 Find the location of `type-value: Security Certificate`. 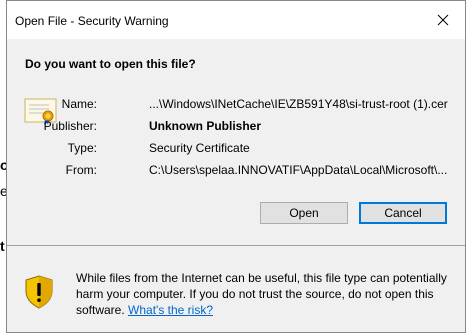

type-value: Security Certificate is located at coordinates (199, 148).